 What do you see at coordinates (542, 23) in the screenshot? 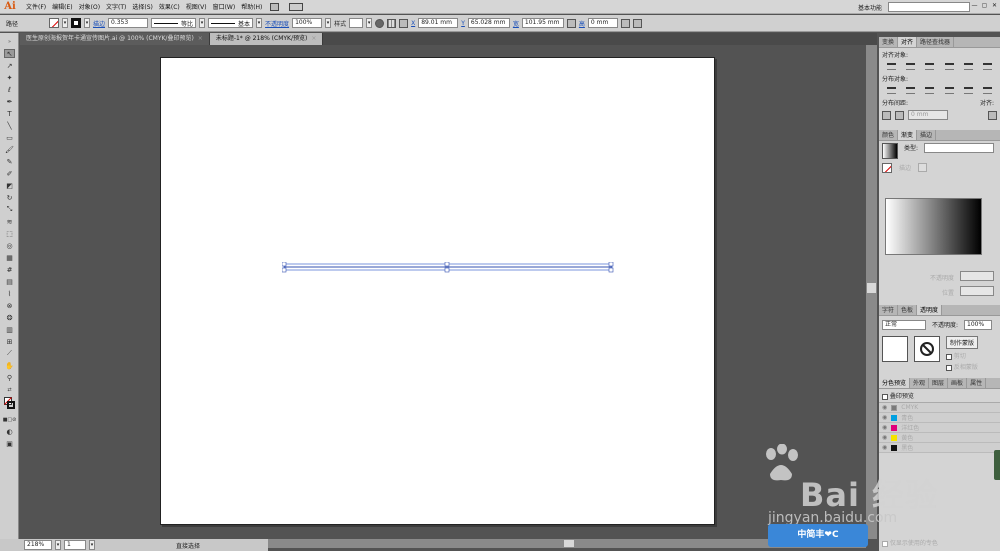
I see `width-field: 101.95 mm` at bounding box center [542, 23].